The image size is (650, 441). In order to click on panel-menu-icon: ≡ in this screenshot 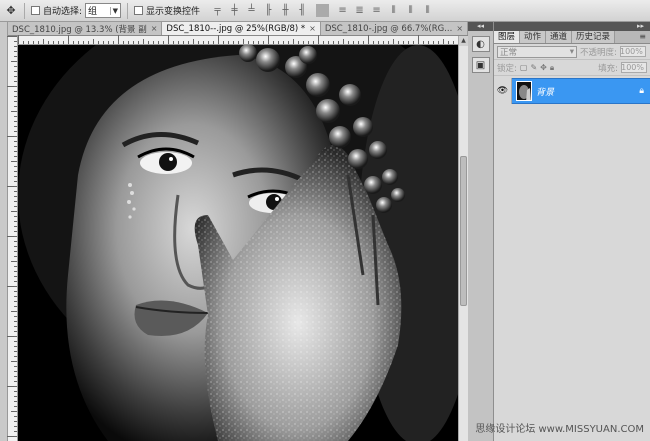, I will do `click(642, 36)`.